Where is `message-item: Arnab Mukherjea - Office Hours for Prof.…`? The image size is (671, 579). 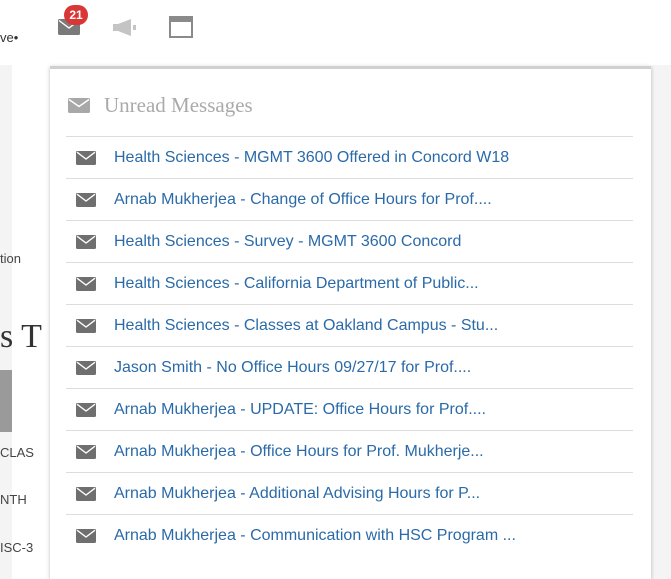 message-item: Arnab Mukherjea - Office Hours for Prof.… is located at coordinates (349, 451).